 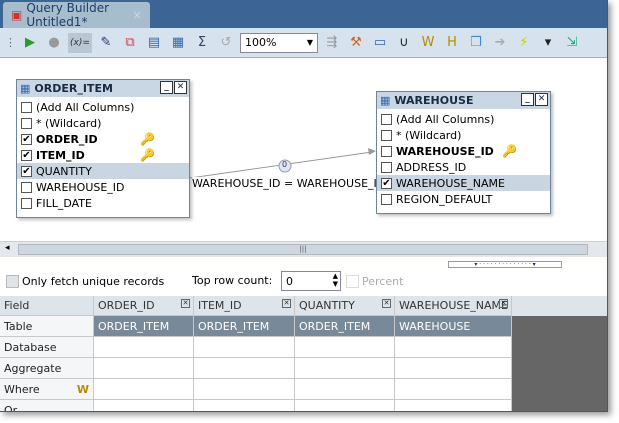 I want to click on column-header: ITEM_ID ✕, so click(x=244, y=306).